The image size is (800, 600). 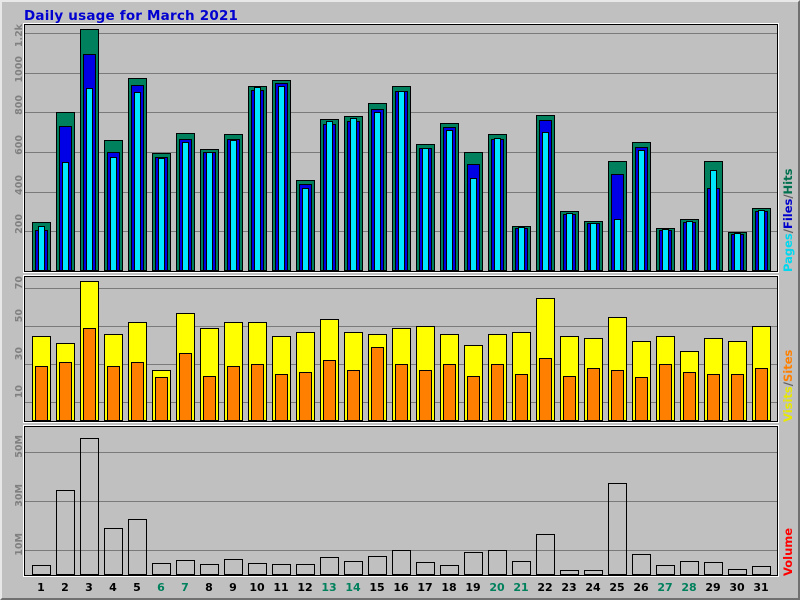 What do you see at coordinates (19, 446) in the screenshot?
I see `yaxis-tick-label: 50M` at bounding box center [19, 446].